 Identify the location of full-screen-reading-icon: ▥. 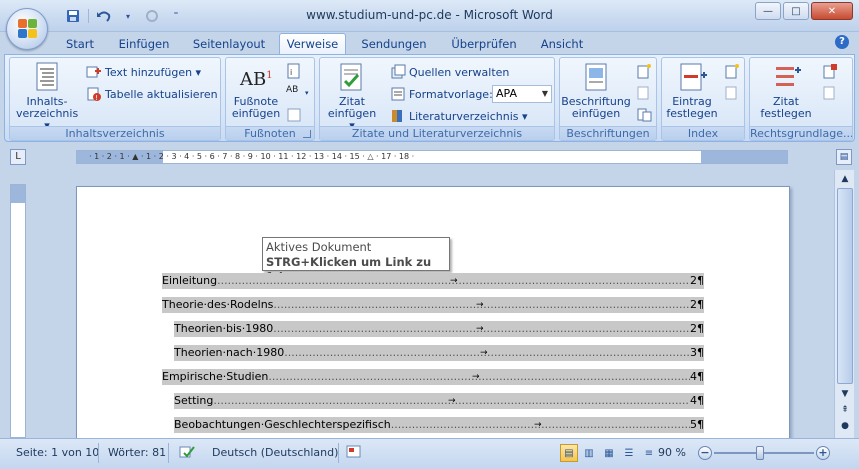
(589, 453).